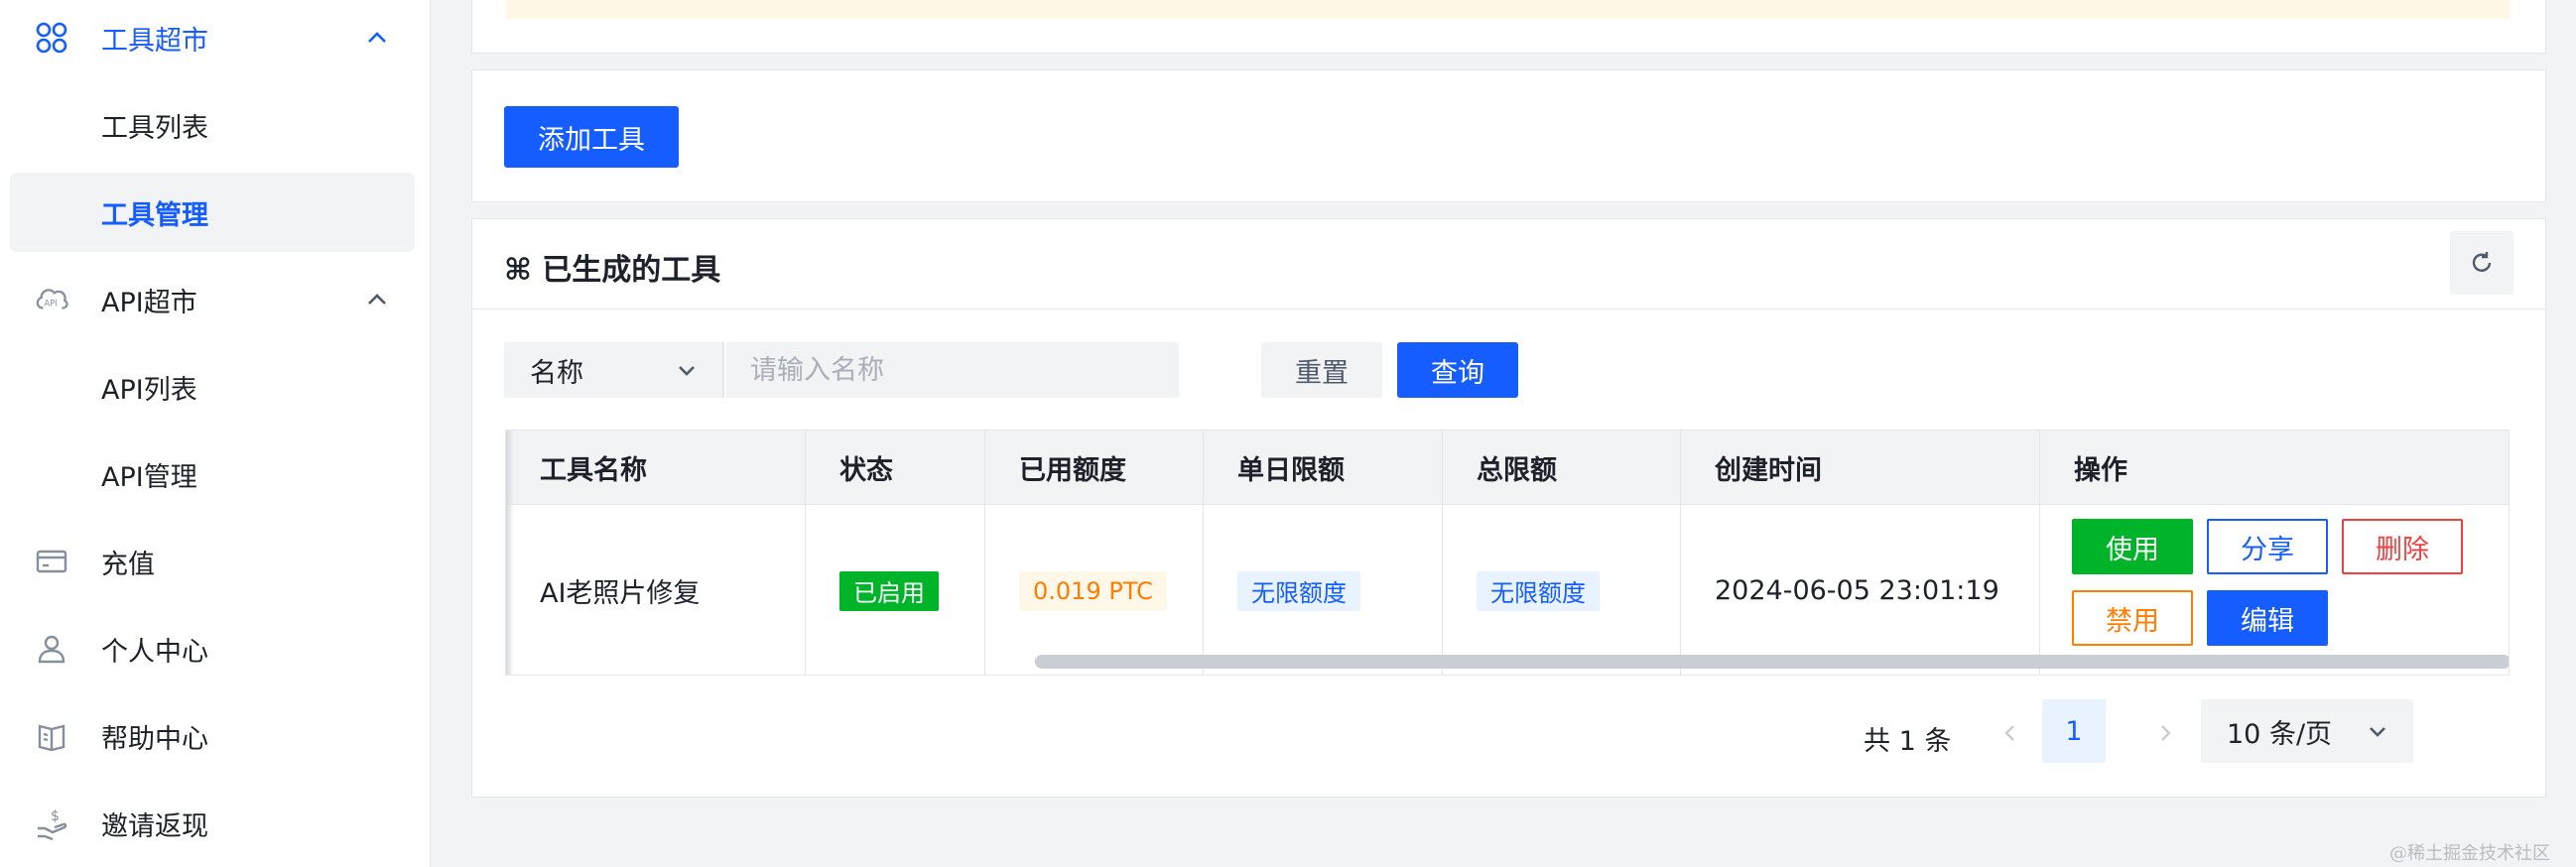 The image size is (2576, 867). I want to click on cell-status: 已启用, so click(896, 590).